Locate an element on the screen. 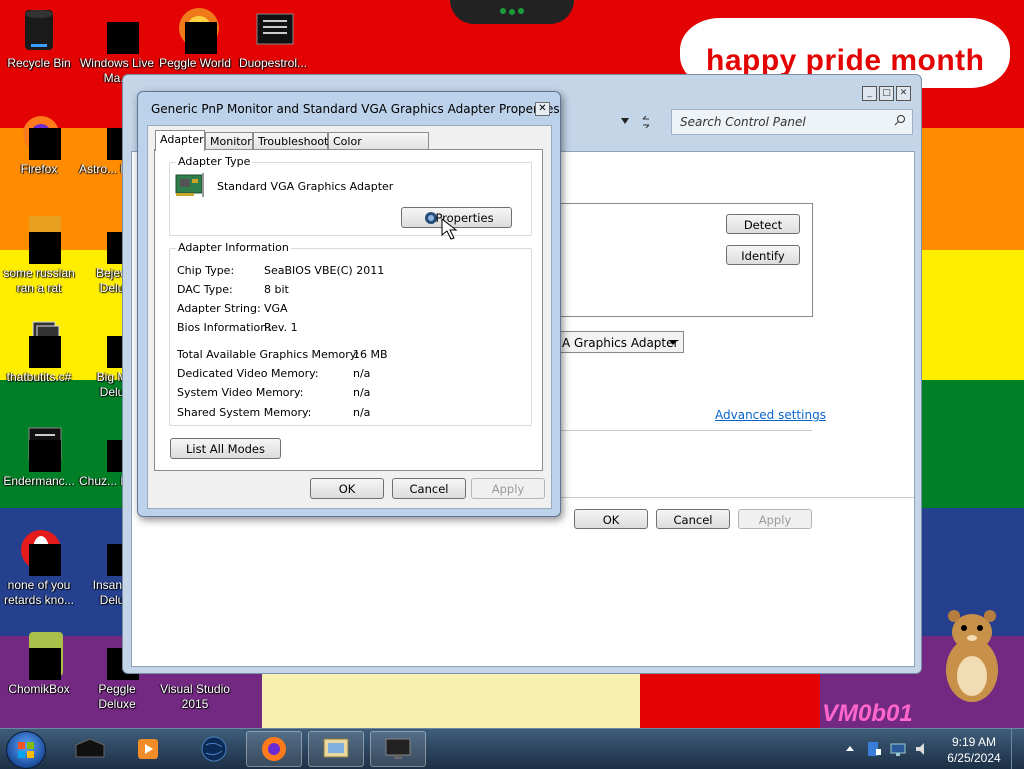 This screenshot has width=1024, height=769. apply-button: Apply is located at coordinates (775, 519).